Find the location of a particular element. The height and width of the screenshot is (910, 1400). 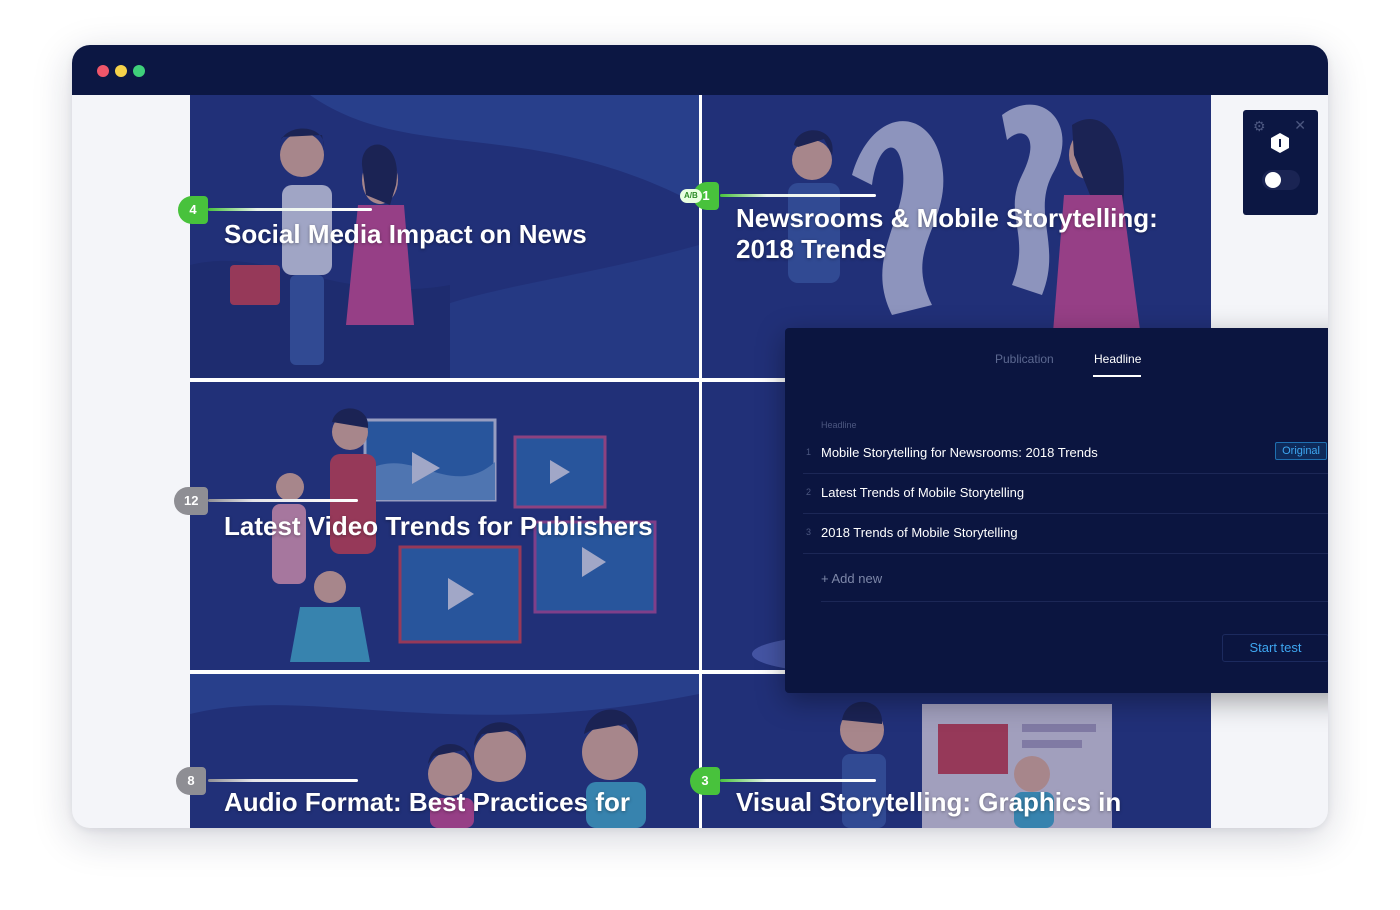

article-title: Visual Storytelling: Graphics in is located at coordinates (928, 802).